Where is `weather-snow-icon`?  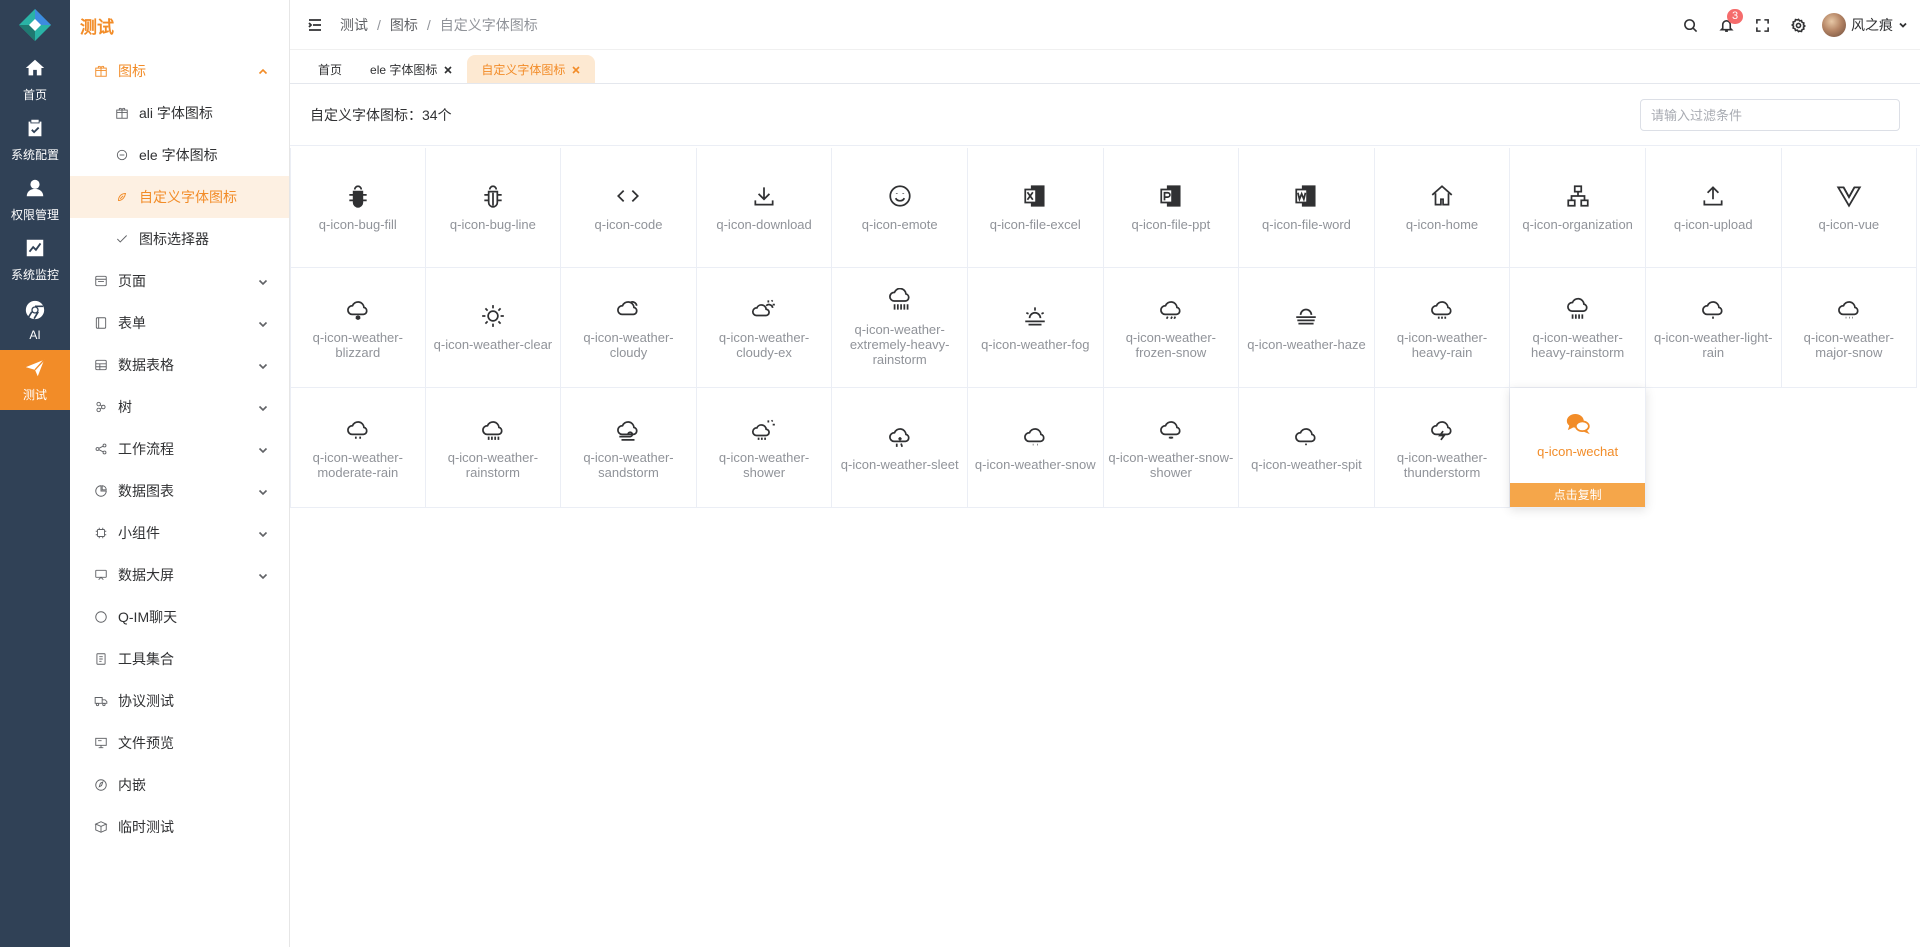
weather-snow-icon is located at coordinates (1035, 436).